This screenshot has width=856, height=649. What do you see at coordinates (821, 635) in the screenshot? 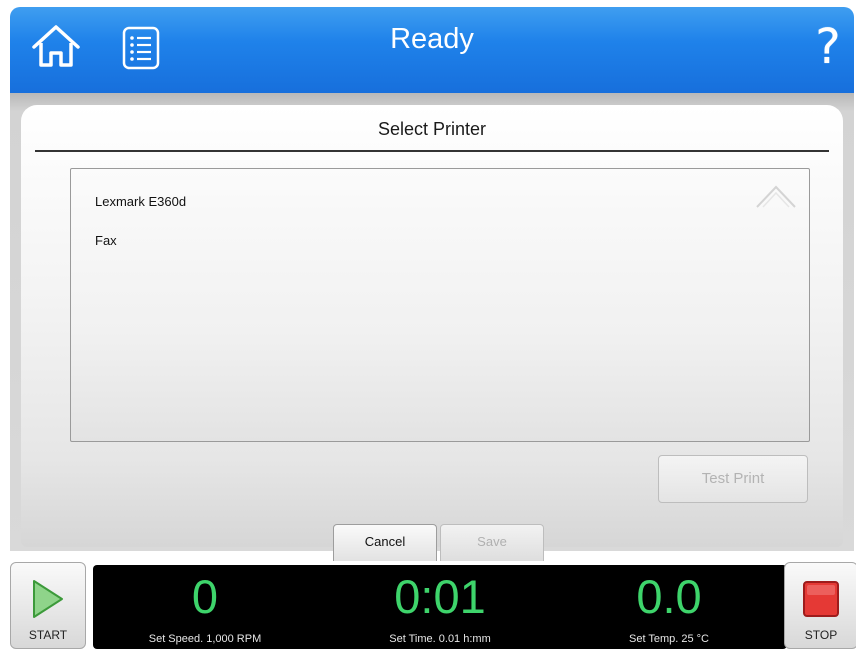
I see `stop-label: STOP` at bounding box center [821, 635].